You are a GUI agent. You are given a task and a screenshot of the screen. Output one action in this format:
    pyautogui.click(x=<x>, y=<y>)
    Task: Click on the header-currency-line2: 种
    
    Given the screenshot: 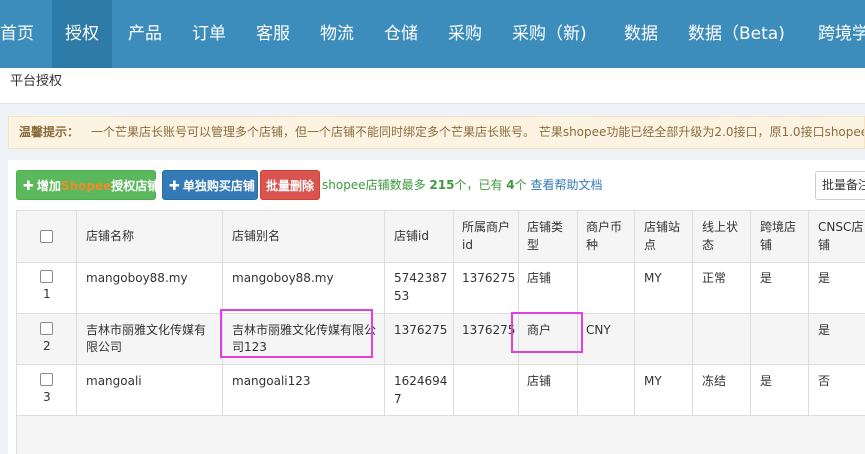 What is the action you would take?
    pyautogui.click(x=592, y=245)
    